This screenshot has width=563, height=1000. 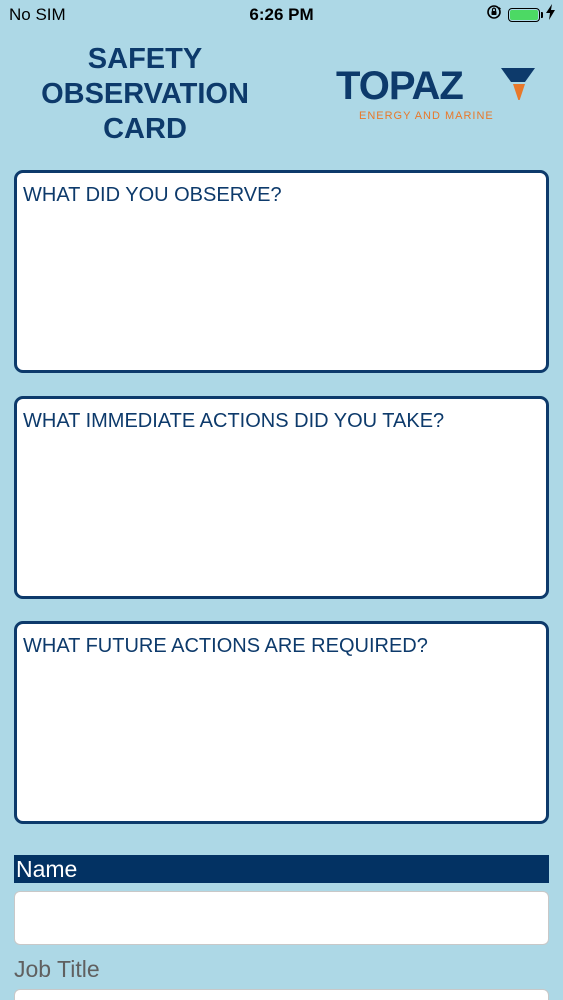 I want to click on logo-wordmark: TOPAZ, so click(x=400, y=86).